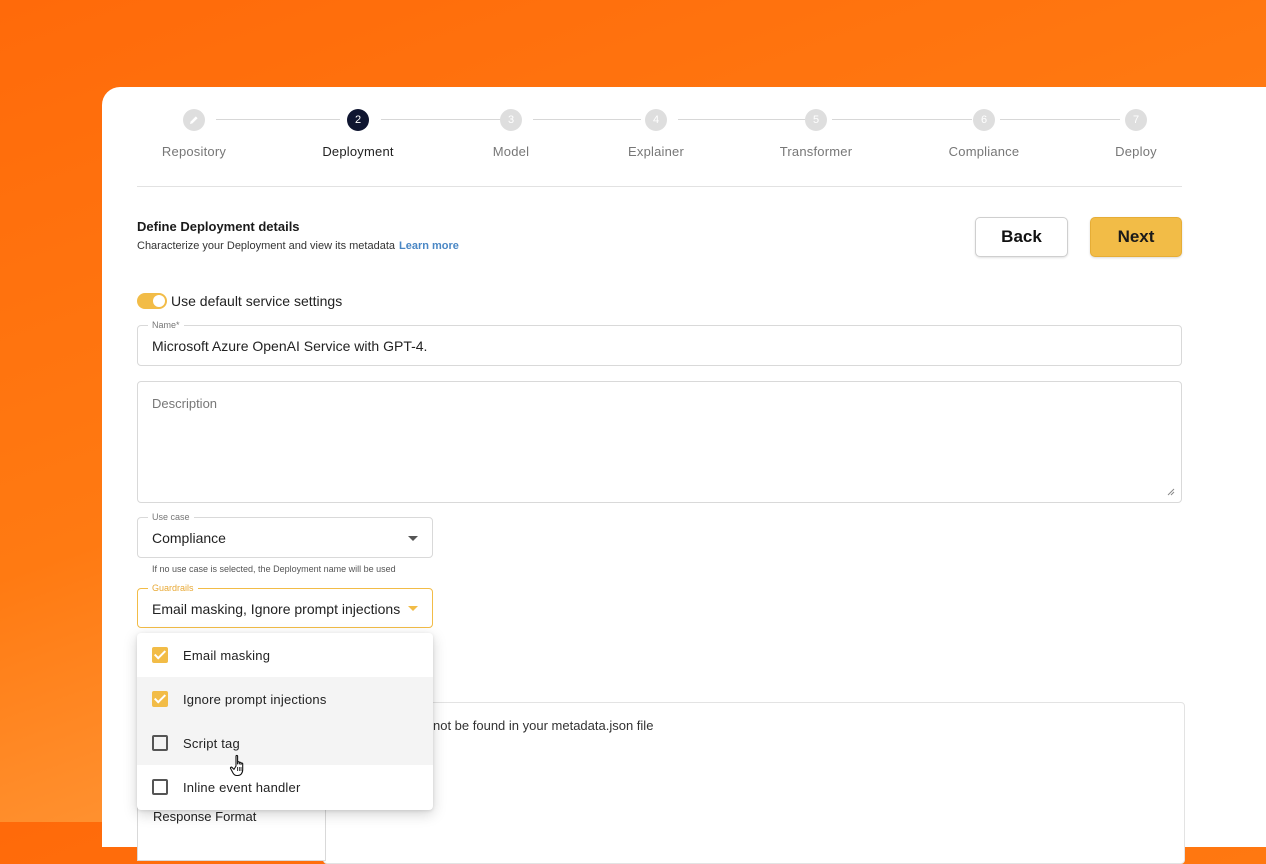 The width and height of the screenshot is (1266, 864). I want to click on option-label: Ignore prompt injections, so click(255, 699).